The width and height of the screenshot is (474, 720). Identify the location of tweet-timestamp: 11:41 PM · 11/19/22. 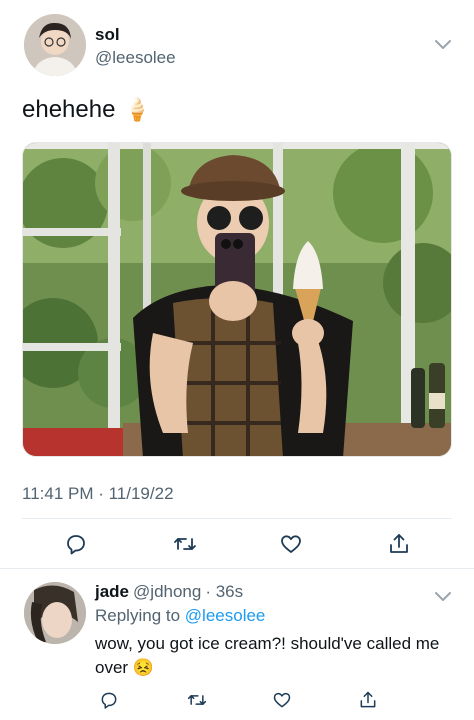
(98, 494).